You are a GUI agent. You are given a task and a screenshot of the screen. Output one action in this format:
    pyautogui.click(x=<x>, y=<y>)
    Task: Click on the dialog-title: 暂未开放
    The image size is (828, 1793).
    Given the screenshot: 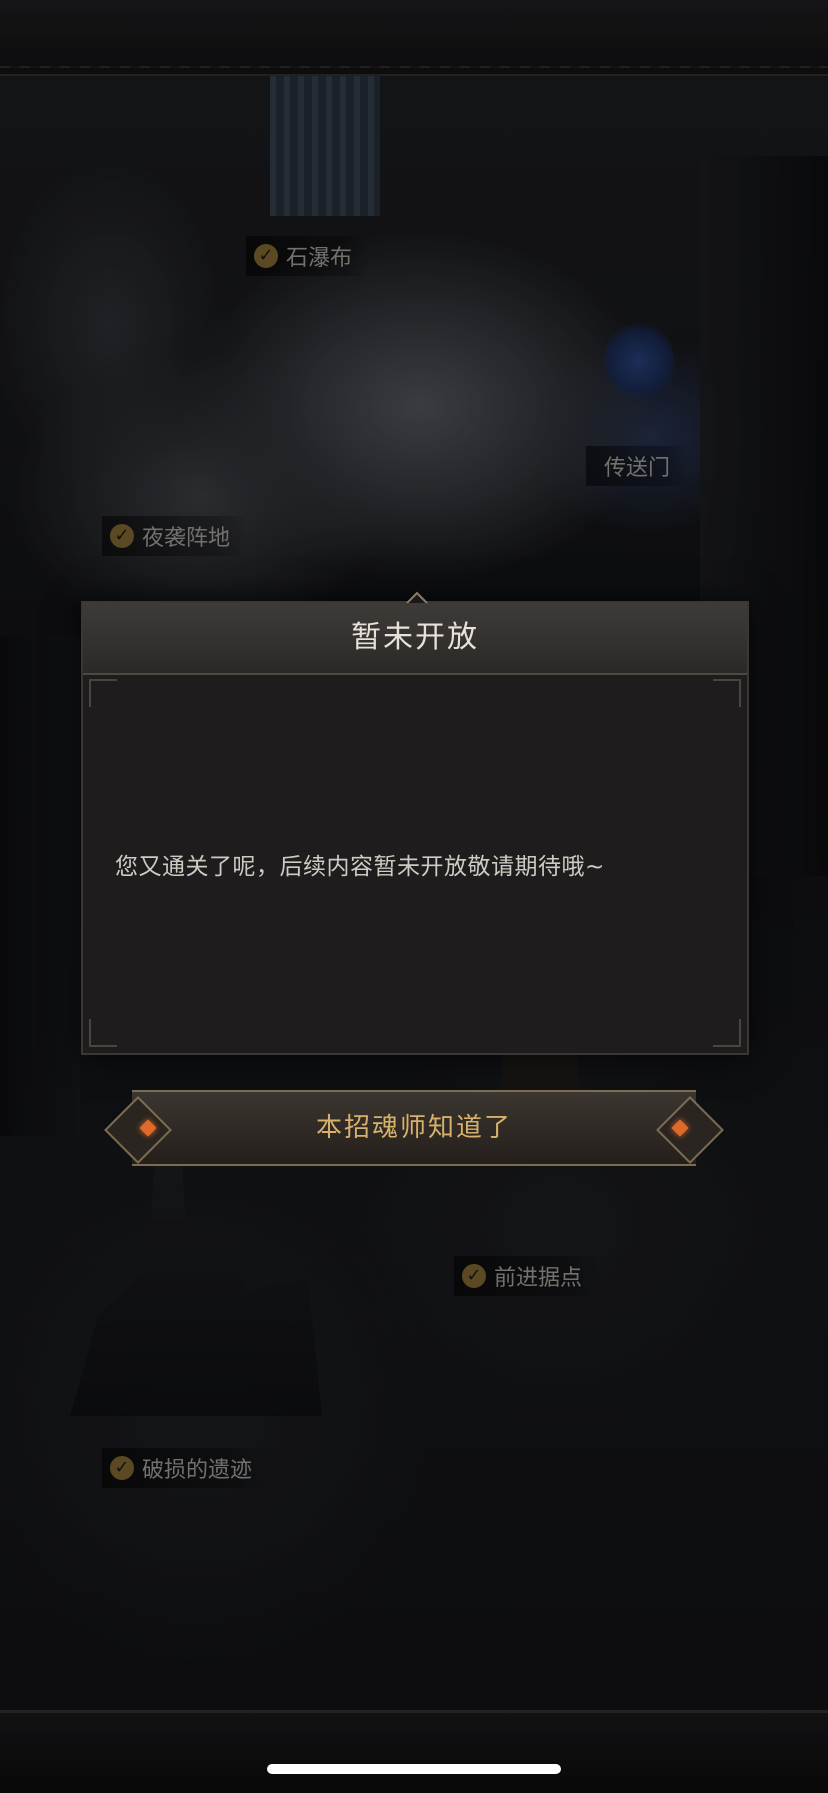 What is the action you would take?
    pyautogui.click(x=415, y=639)
    